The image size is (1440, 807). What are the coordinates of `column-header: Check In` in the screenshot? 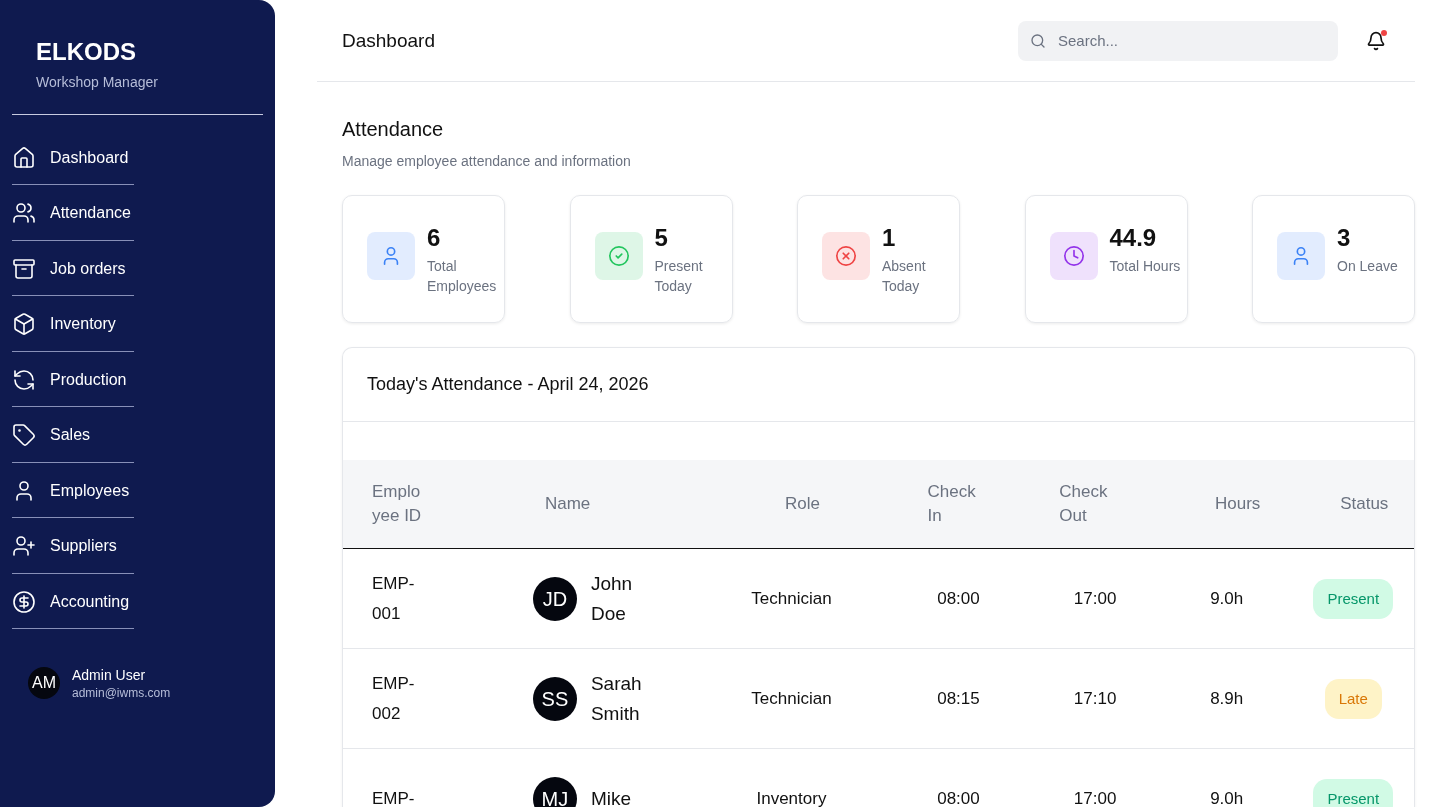 It's located at (958, 504).